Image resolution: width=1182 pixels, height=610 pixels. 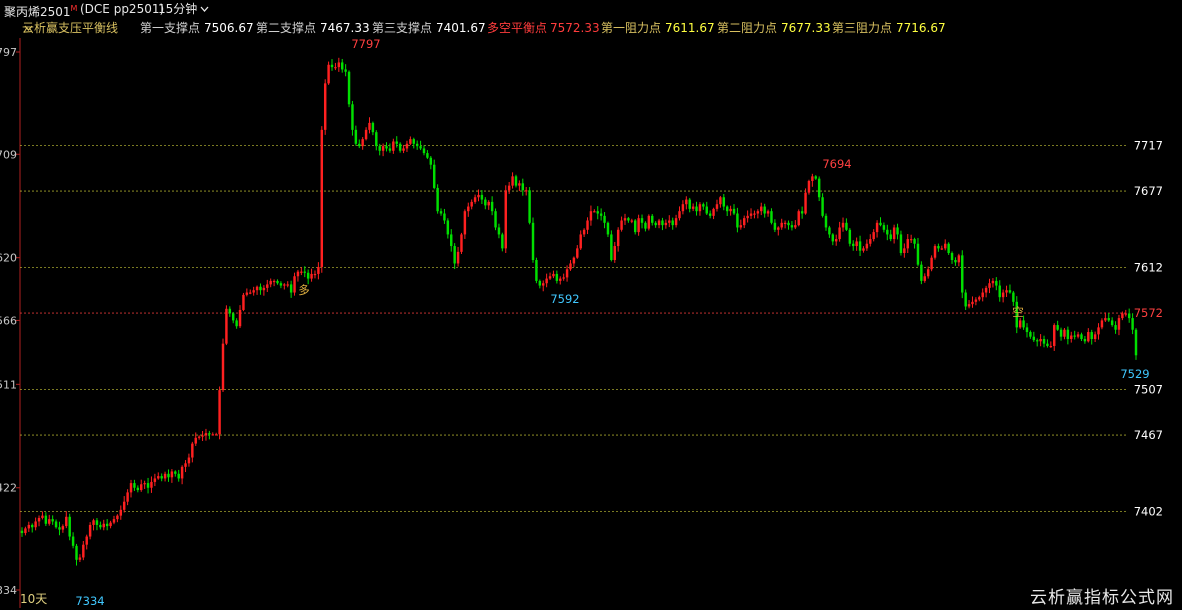 What do you see at coordinates (34, 599) in the screenshot?
I see `days-range-label: 10天` at bounding box center [34, 599].